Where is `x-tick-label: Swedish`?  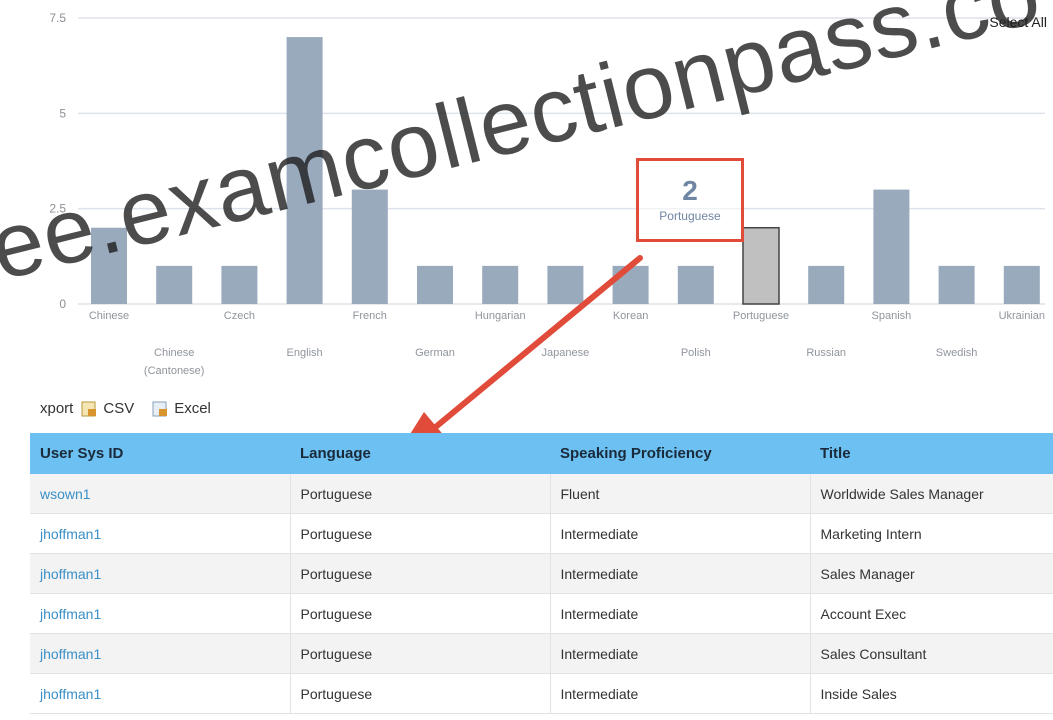 x-tick-label: Swedish is located at coordinates (957, 353).